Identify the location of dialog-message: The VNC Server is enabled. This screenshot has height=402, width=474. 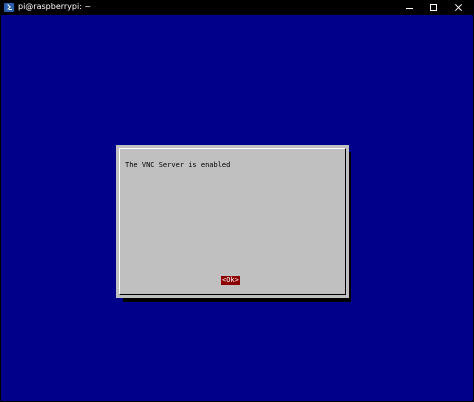
(178, 165).